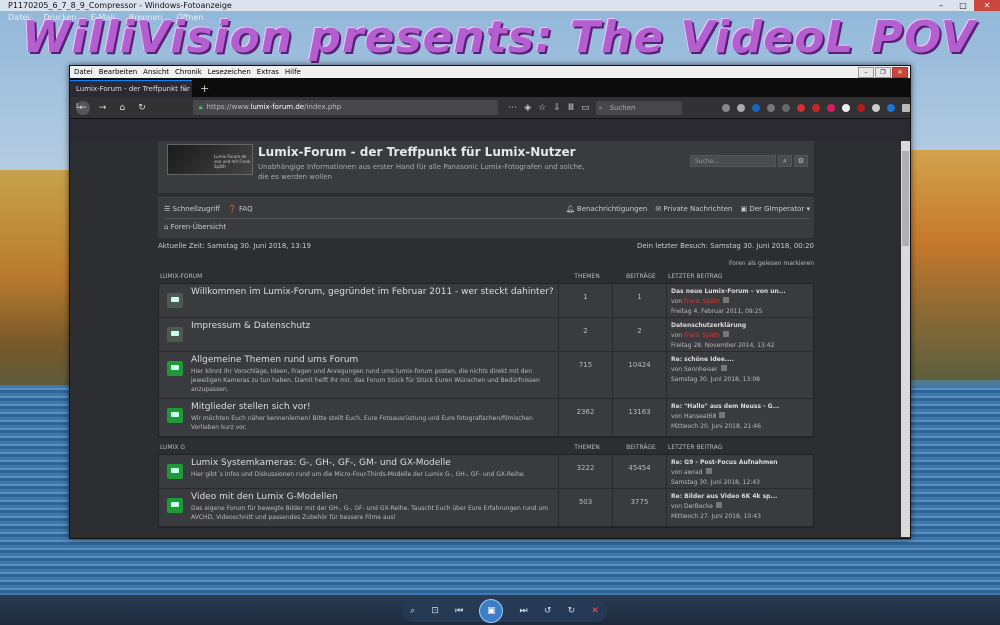 Image resolution: width=1000 pixels, height=625 pixels. I want to click on delete-icon: ✕, so click(595, 611).